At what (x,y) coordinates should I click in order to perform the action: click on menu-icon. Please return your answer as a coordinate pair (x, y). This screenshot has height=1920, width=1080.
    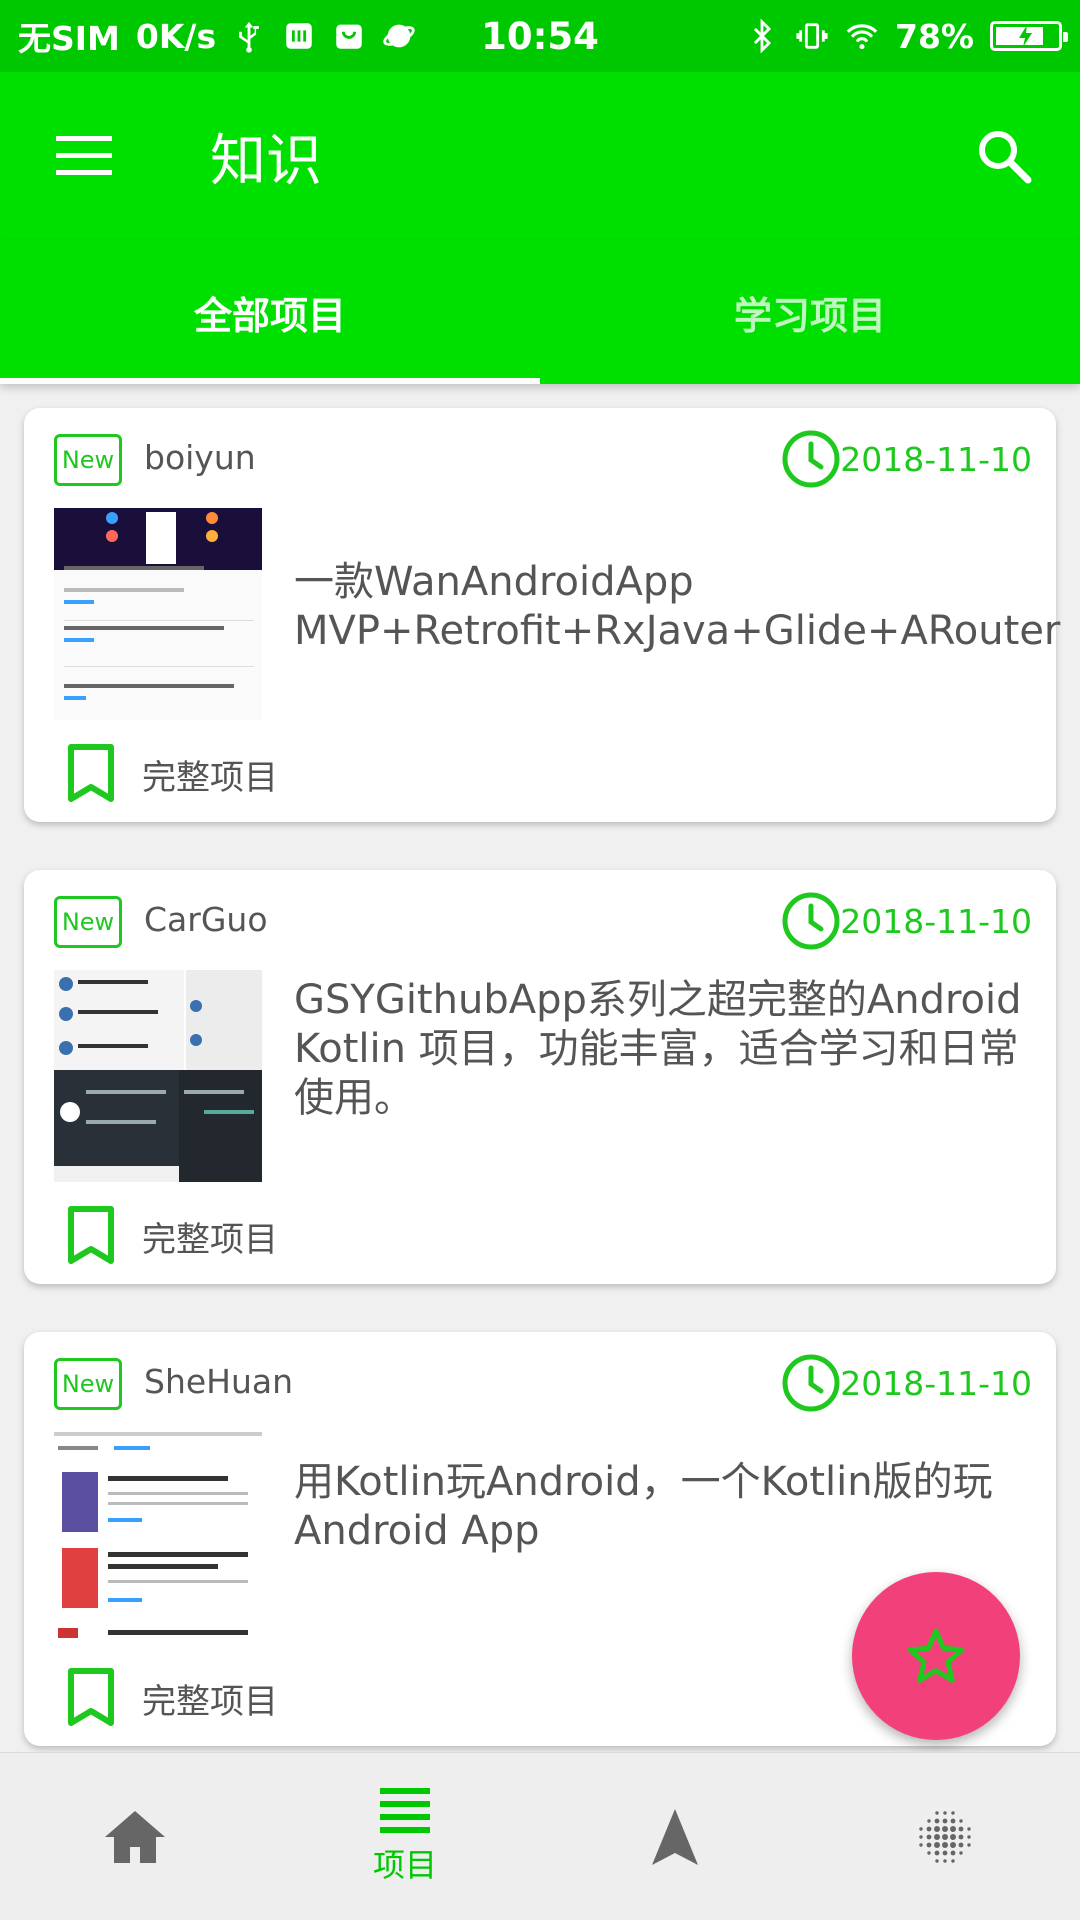
    Looking at the image, I should click on (84, 155).